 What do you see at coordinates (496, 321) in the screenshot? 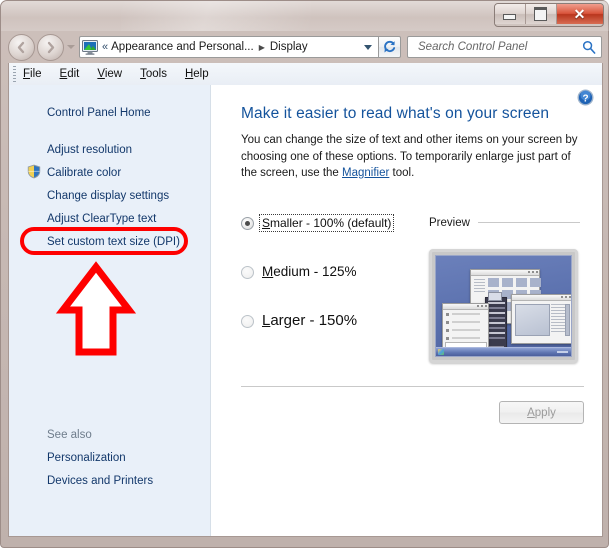
I see `preview-dark-rows` at bounding box center [496, 321].